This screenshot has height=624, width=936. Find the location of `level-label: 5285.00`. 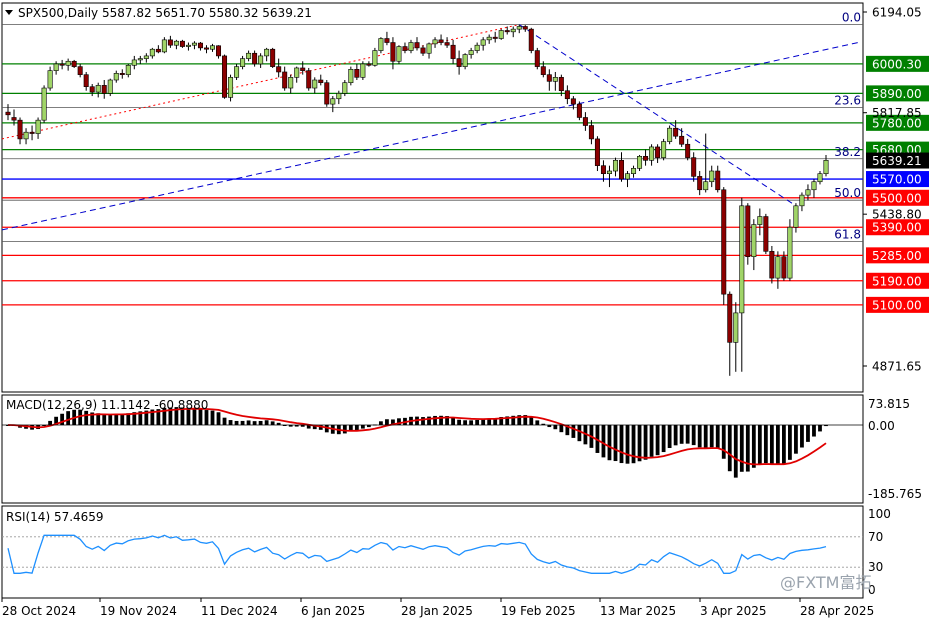

level-label: 5285.00 is located at coordinates (897, 256).